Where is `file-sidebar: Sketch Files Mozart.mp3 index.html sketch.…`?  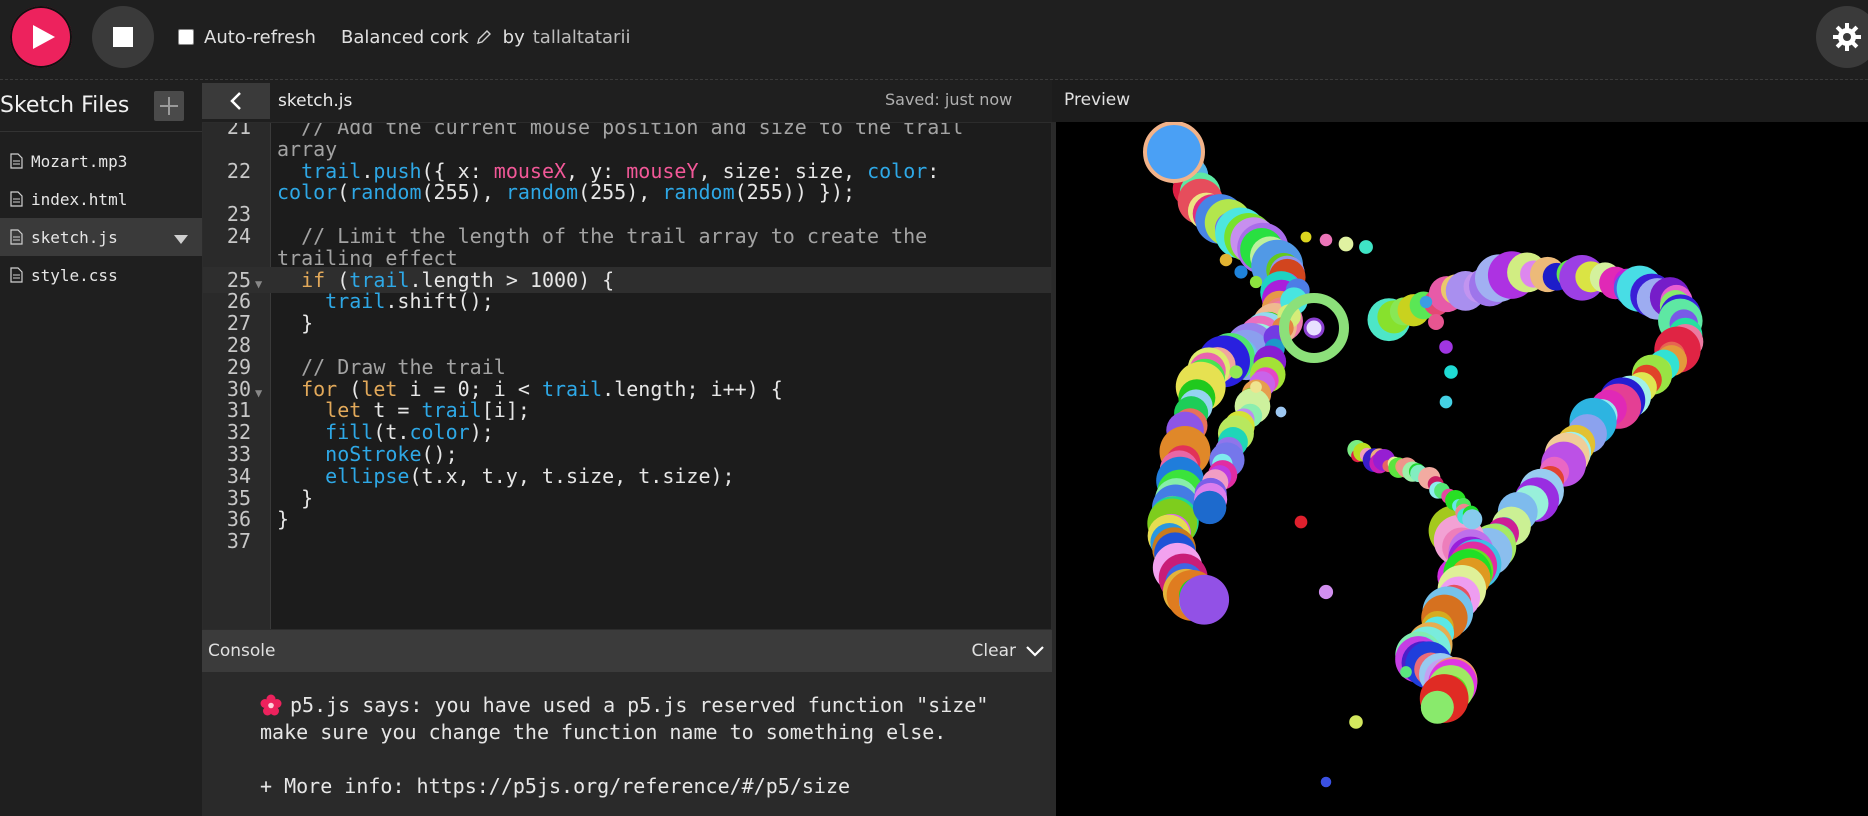
file-sidebar: Sketch Files Mozart.mp3 index.html sketch.… is located at coordinates (101, 448).